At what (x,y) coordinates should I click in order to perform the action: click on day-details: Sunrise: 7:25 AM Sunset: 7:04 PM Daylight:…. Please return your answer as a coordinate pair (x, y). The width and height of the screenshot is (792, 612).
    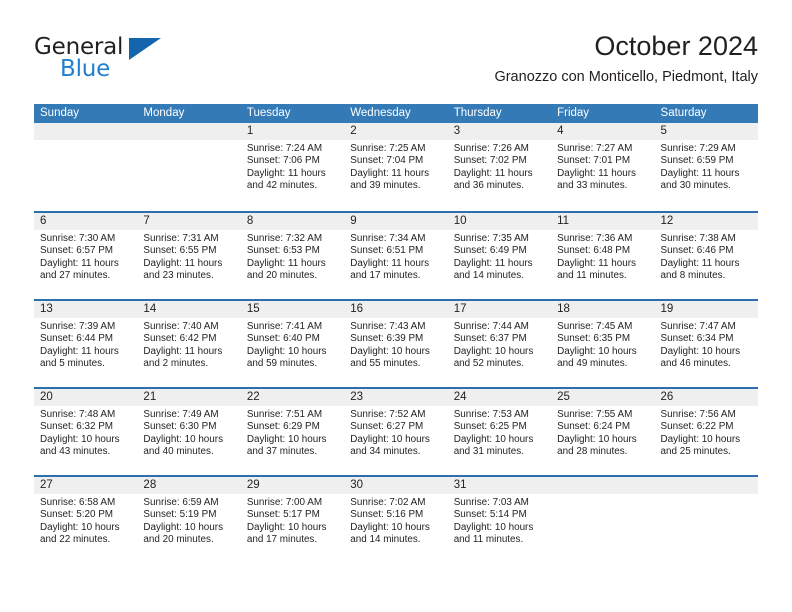
    Looking at the image, I should click on (395, 166).